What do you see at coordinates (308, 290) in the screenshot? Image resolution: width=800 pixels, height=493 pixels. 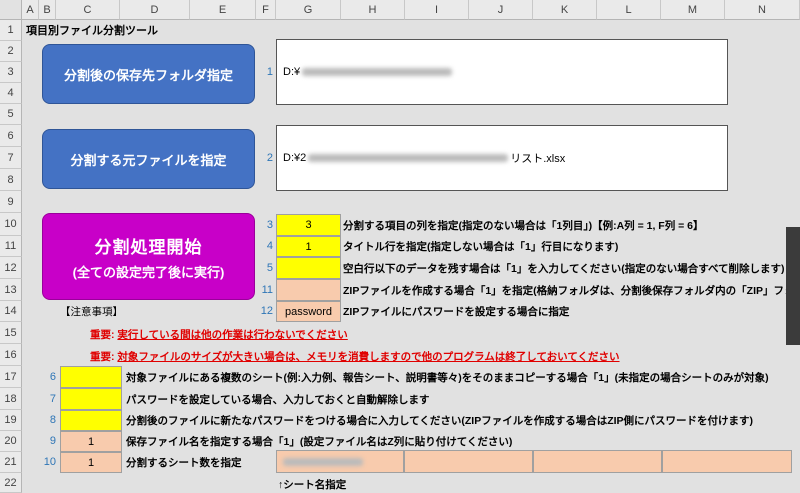 I see `zip-create-input` at bounding box center [308, 290].